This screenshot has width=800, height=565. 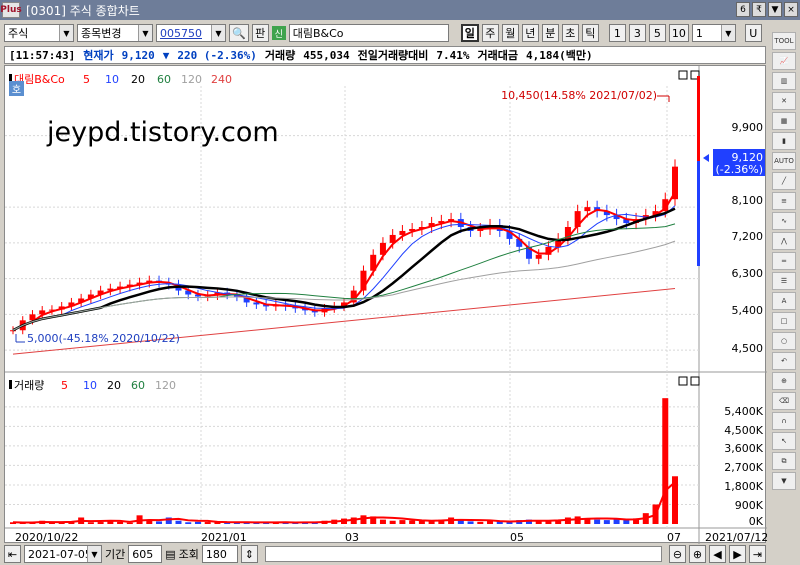 I want to click on price-legend: 대림B&Co 5 10 20 60 120 240, so click(x=120, y=79).